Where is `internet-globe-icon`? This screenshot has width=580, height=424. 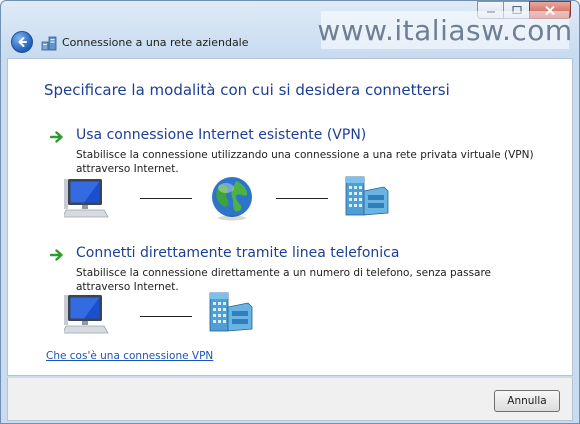 internet-globe-icon is located at coordinates (232, 199).